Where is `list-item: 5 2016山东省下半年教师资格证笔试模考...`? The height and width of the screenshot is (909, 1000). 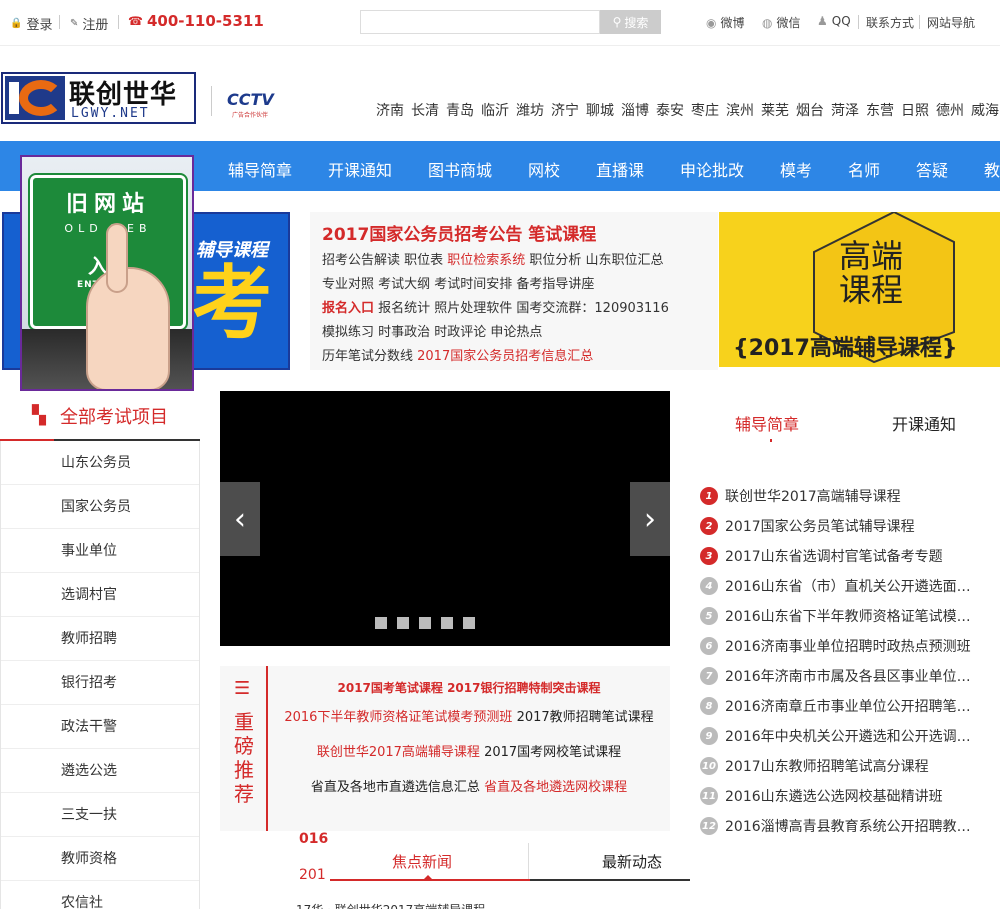 list-item: 5 2016山东省下半年教师资格证笔试模考... is located at coordinates (850, 616).